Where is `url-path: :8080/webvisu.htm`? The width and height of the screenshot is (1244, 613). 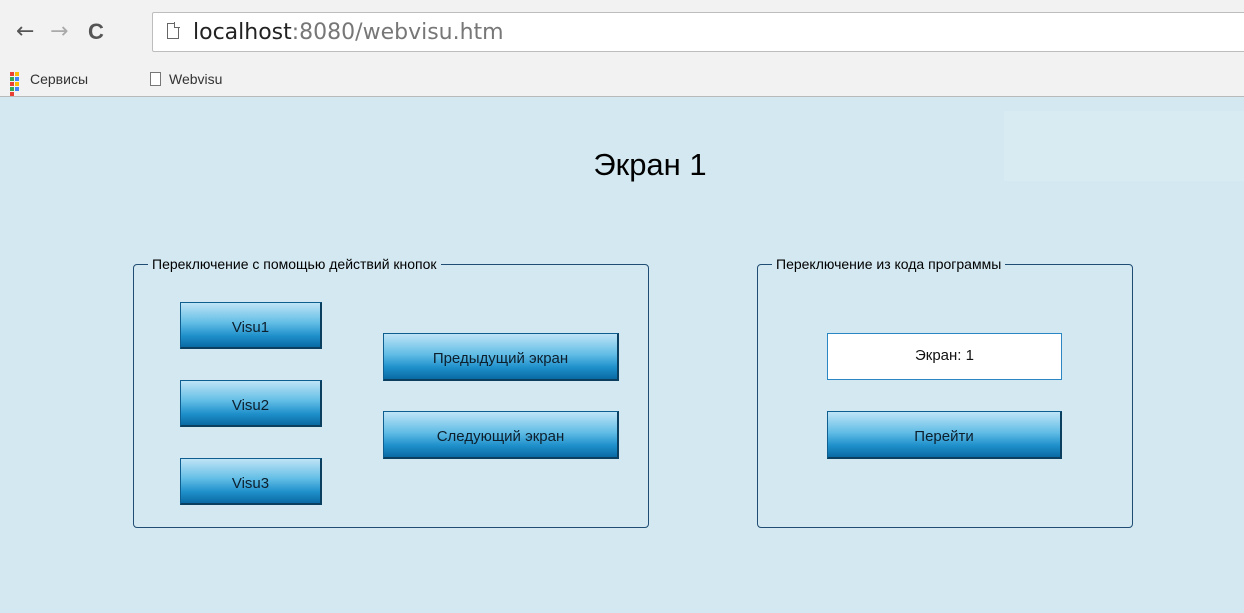 url-path: :8080/webvisu.htm is located at coordinates (397, 32).